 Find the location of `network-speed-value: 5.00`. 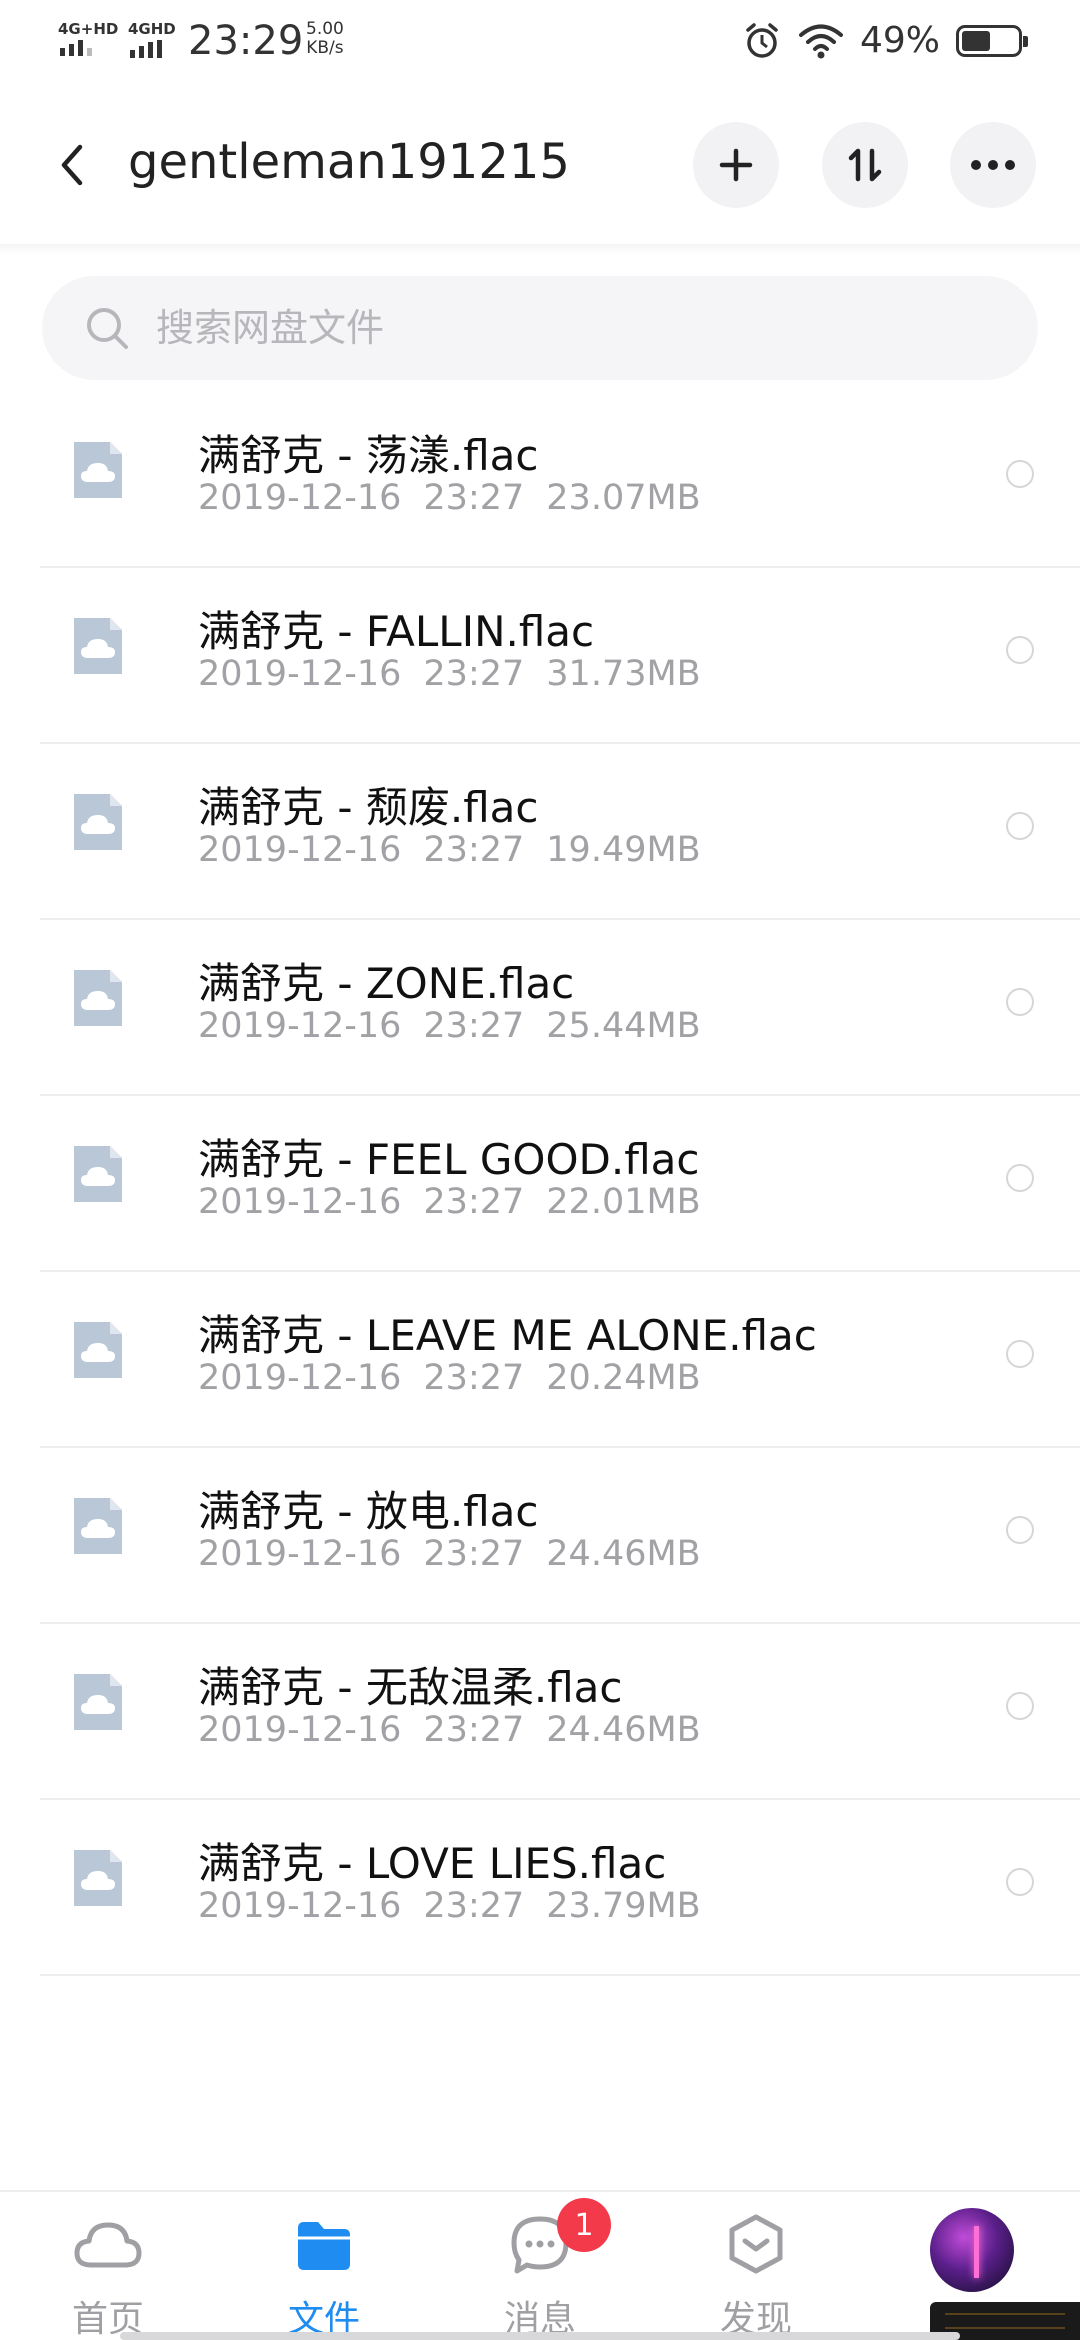

network-speed-value: 5.00 is located at coordinates (325, 29).